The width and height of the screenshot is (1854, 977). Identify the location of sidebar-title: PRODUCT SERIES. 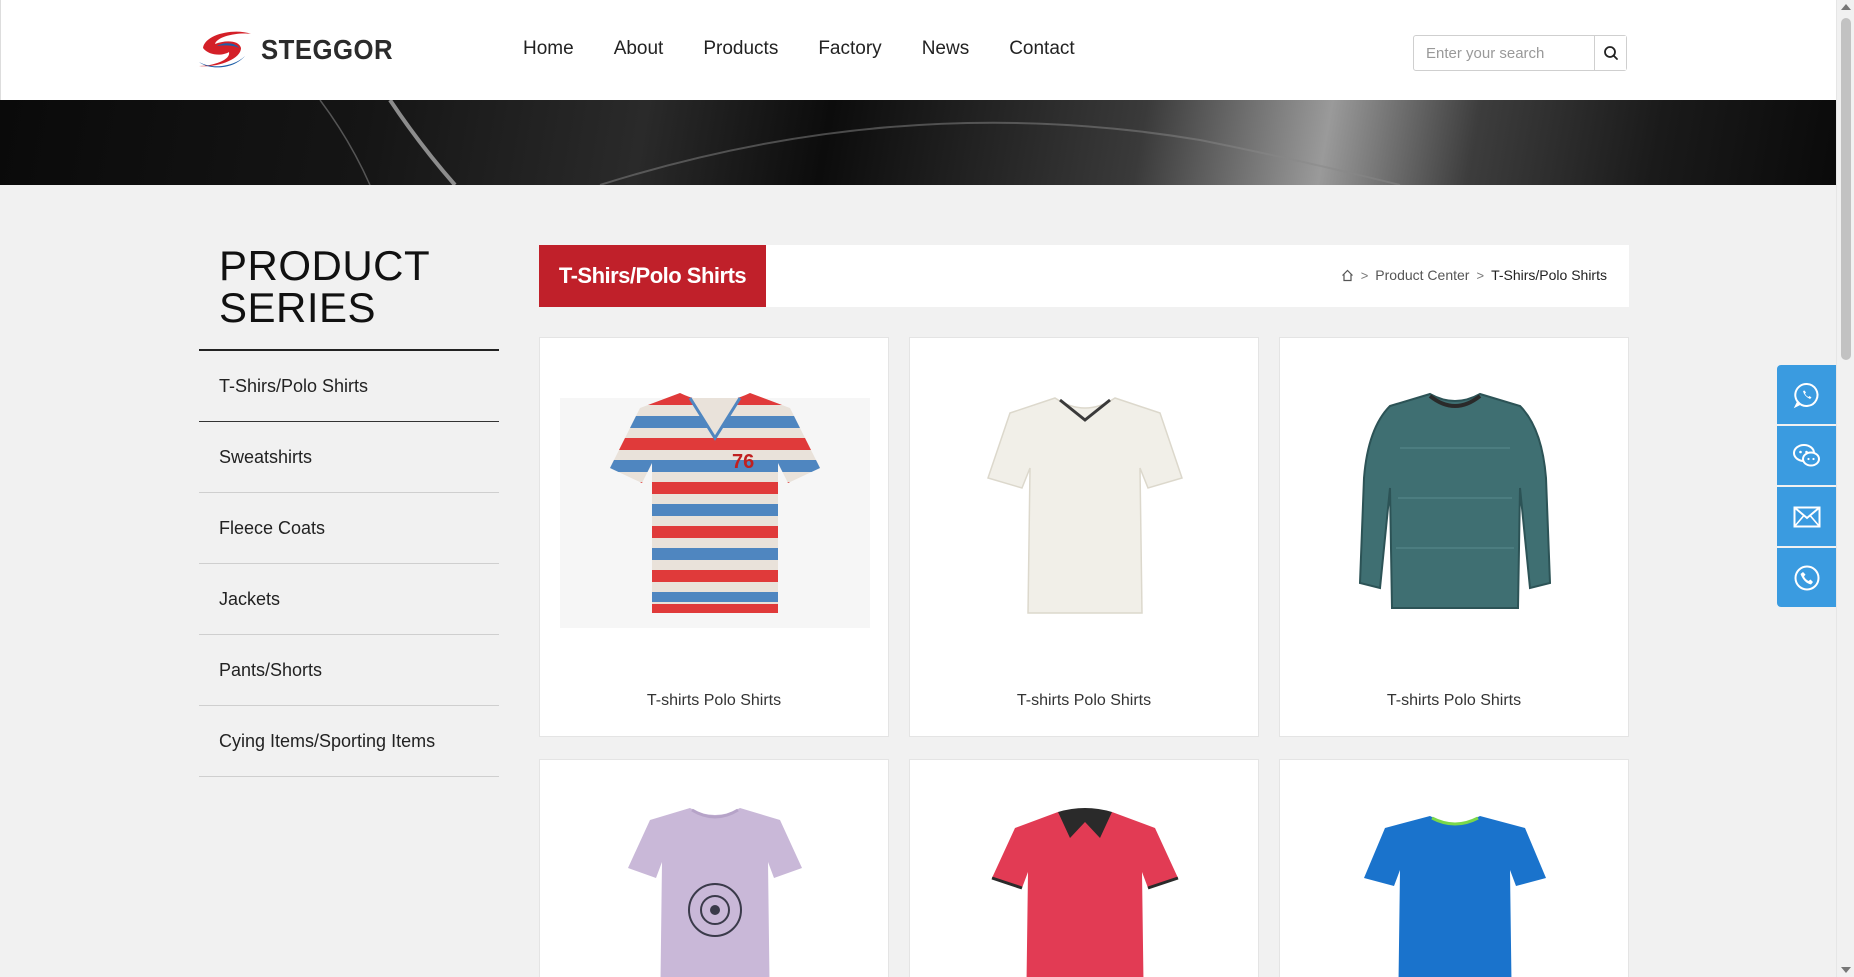
(325, 286).